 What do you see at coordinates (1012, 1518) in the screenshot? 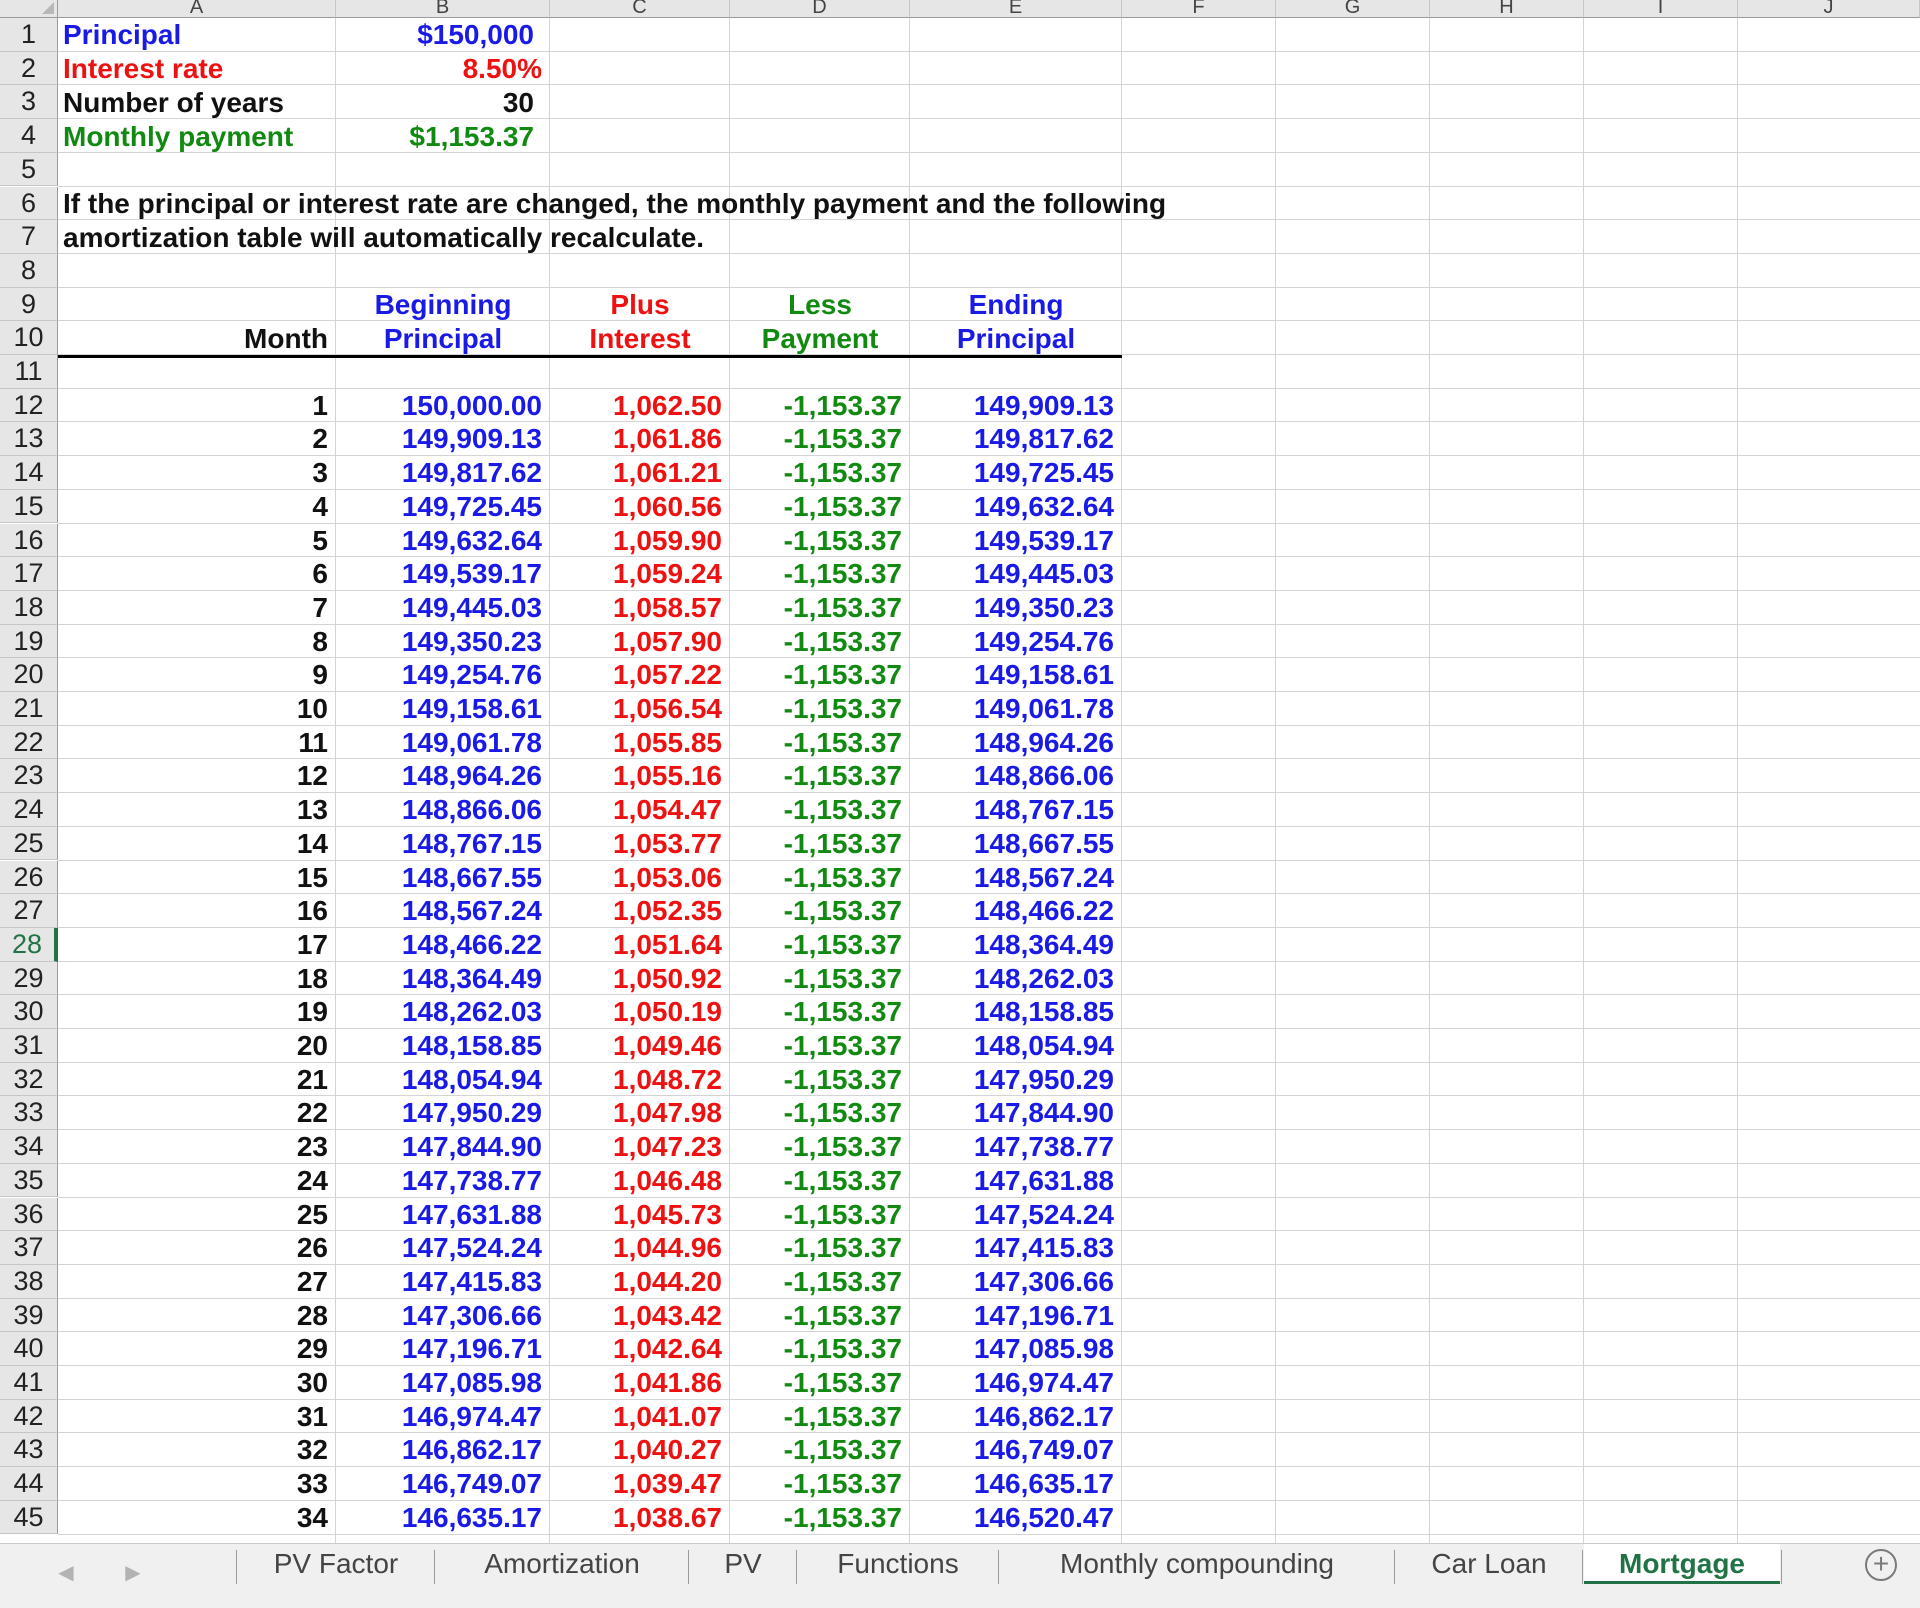
I see `cell-ending-principal: 146,520.47` at bounding box center [1012, 1518].